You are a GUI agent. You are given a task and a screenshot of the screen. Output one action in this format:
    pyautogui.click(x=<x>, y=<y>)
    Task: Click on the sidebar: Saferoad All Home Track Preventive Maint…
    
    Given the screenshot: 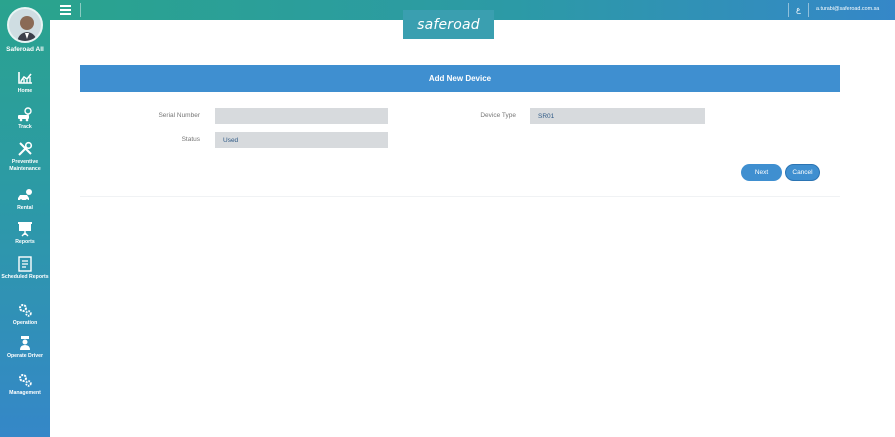 What is the action you would take?
    pyautogui.click(x=25, y=218)
    